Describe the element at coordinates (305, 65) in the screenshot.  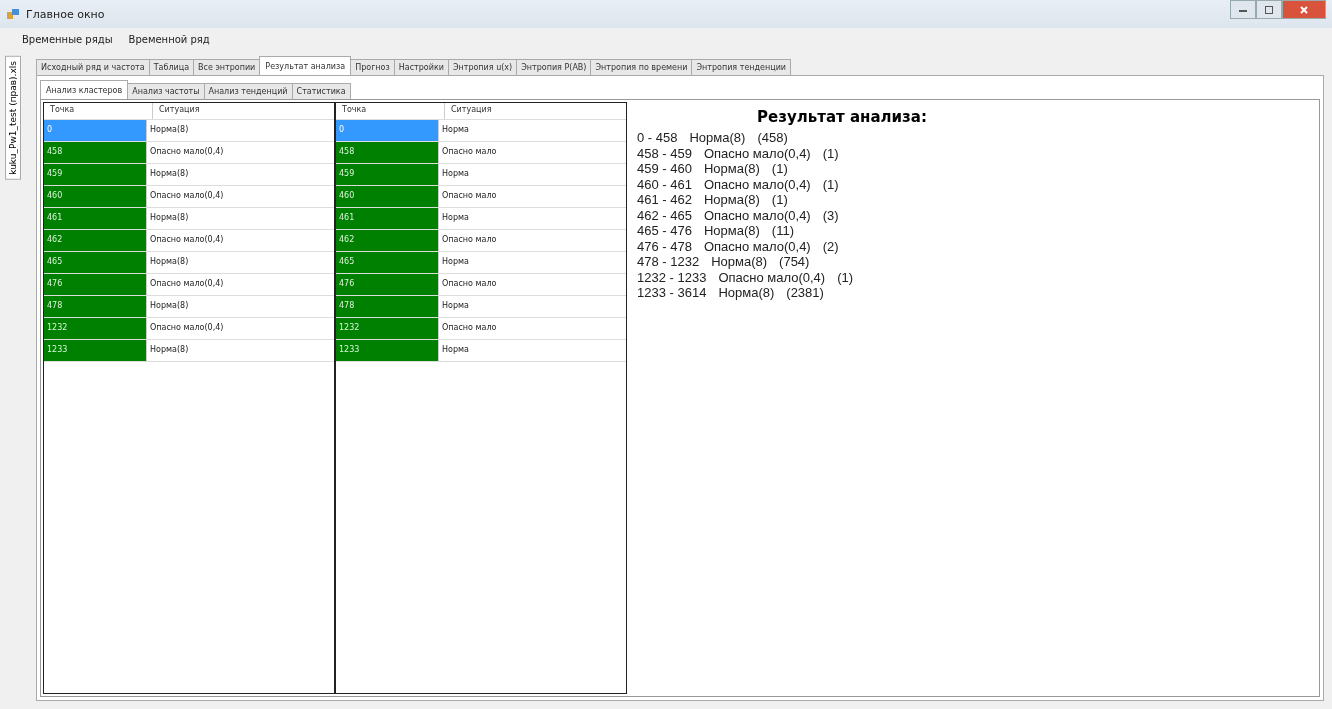
I see `tab: Результат анализа` at that location.